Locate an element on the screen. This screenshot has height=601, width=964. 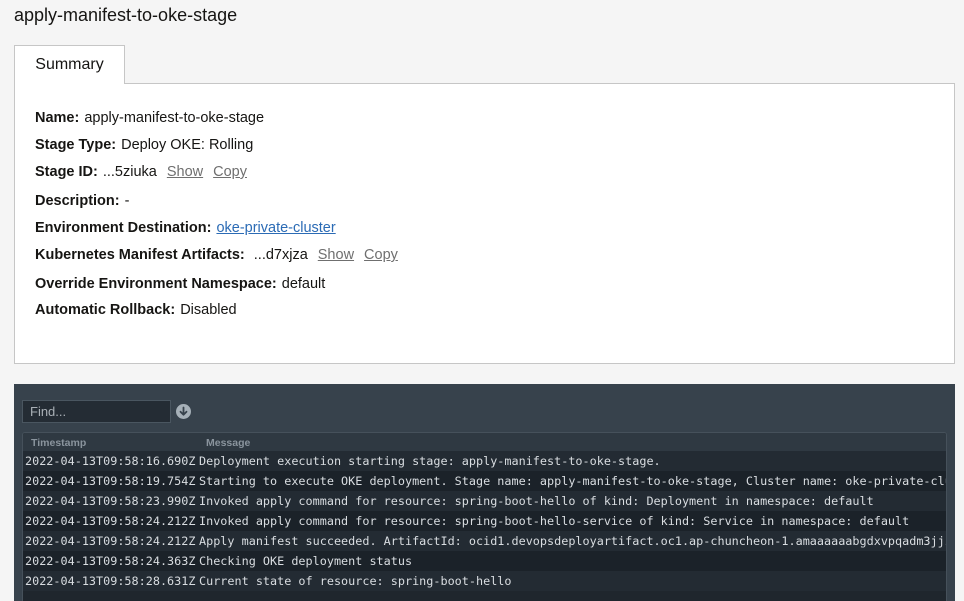
log-timestamp: 2022-04-13T09:58:23.990Z is located at coordinates (110, 501).